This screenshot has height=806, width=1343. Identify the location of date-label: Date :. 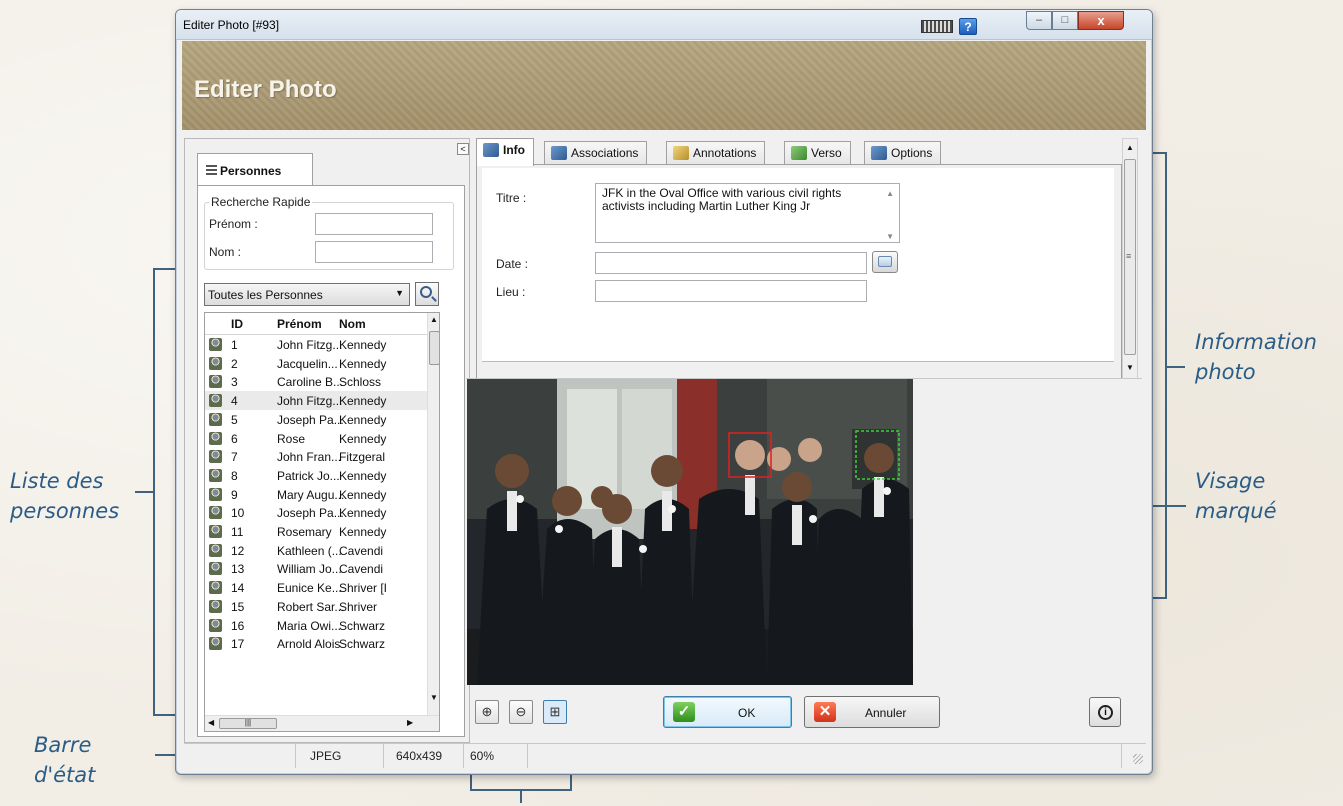
(512, 264).